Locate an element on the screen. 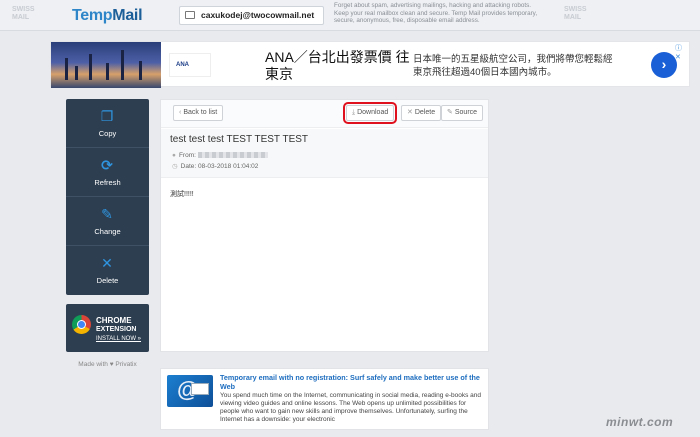 The width and height of the screenshot is (700, 437). chrome-logo-icon is located at coordinates (81, 324).